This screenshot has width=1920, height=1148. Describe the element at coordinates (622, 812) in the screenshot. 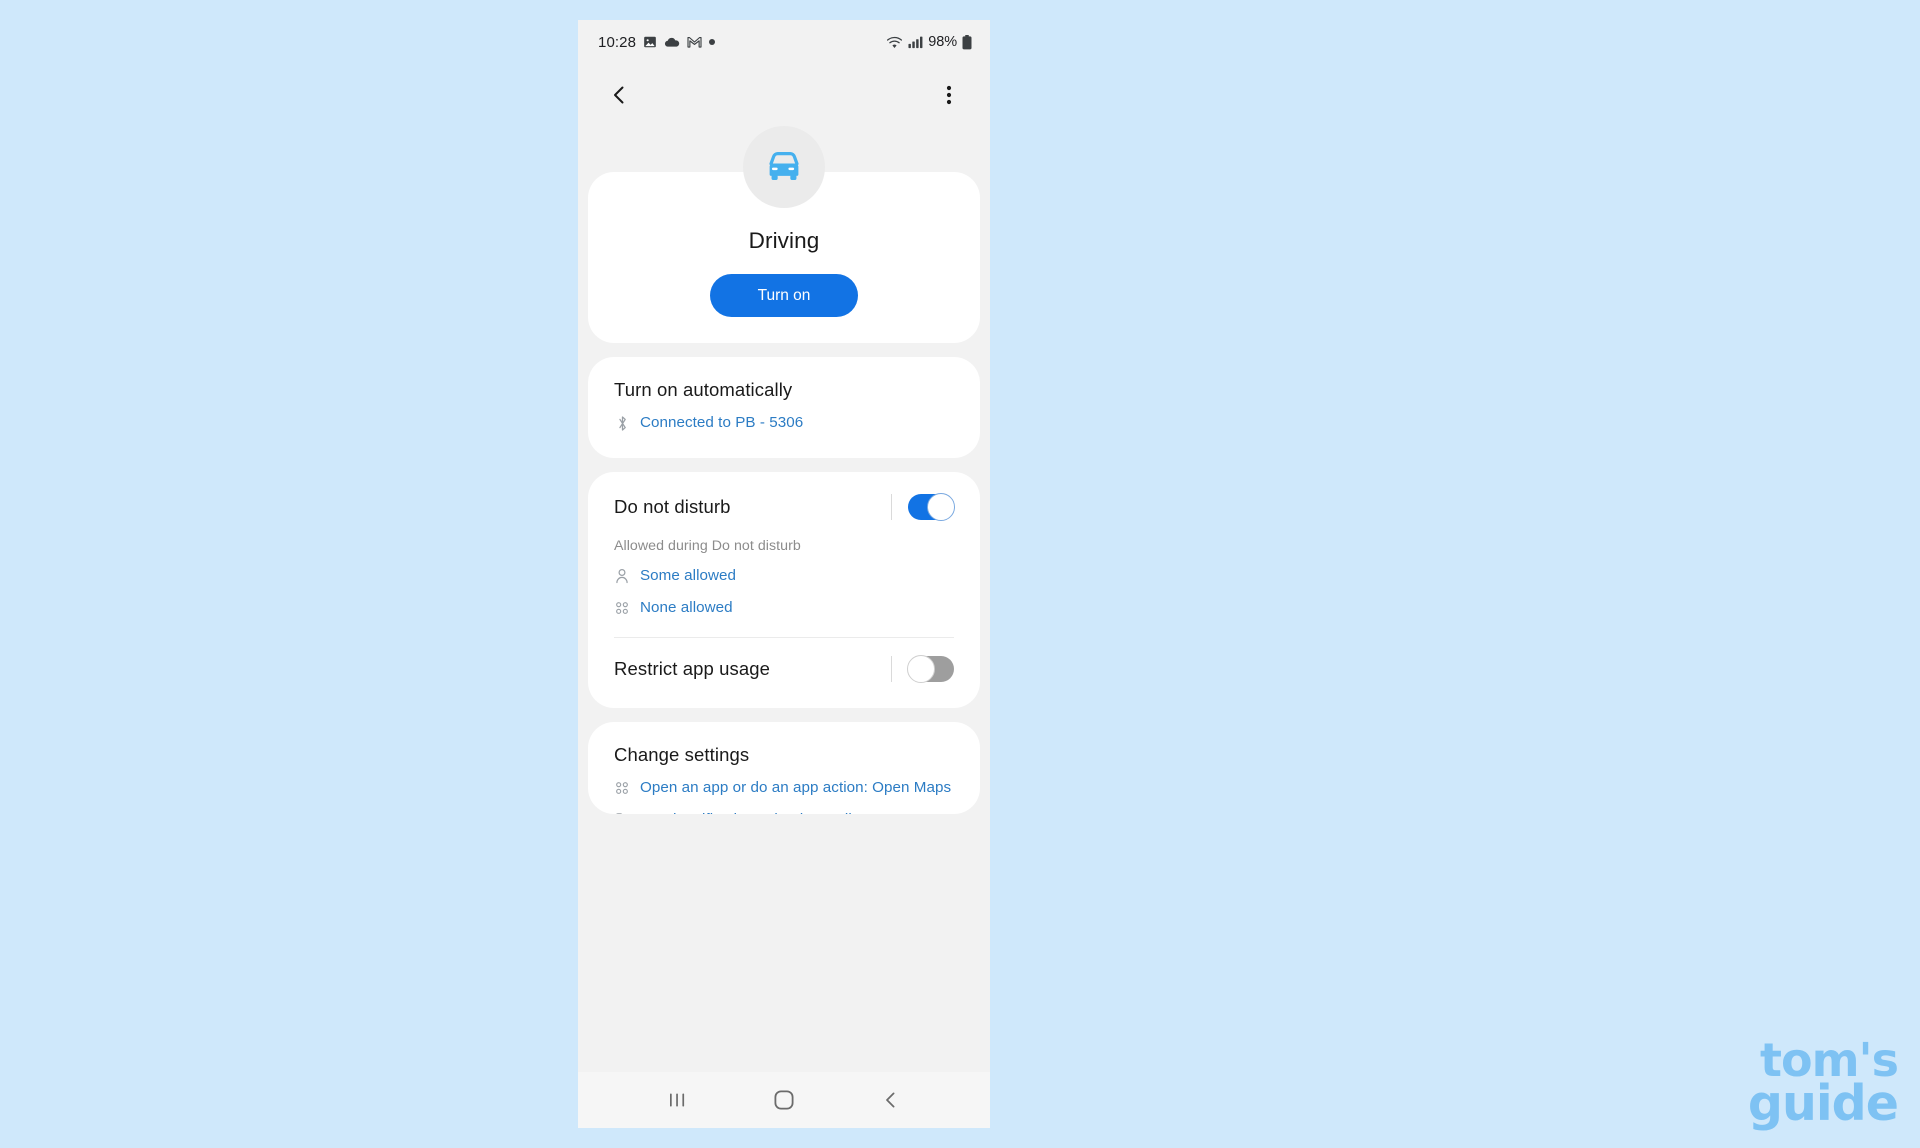

I see `read-aloud-icon` at that location.